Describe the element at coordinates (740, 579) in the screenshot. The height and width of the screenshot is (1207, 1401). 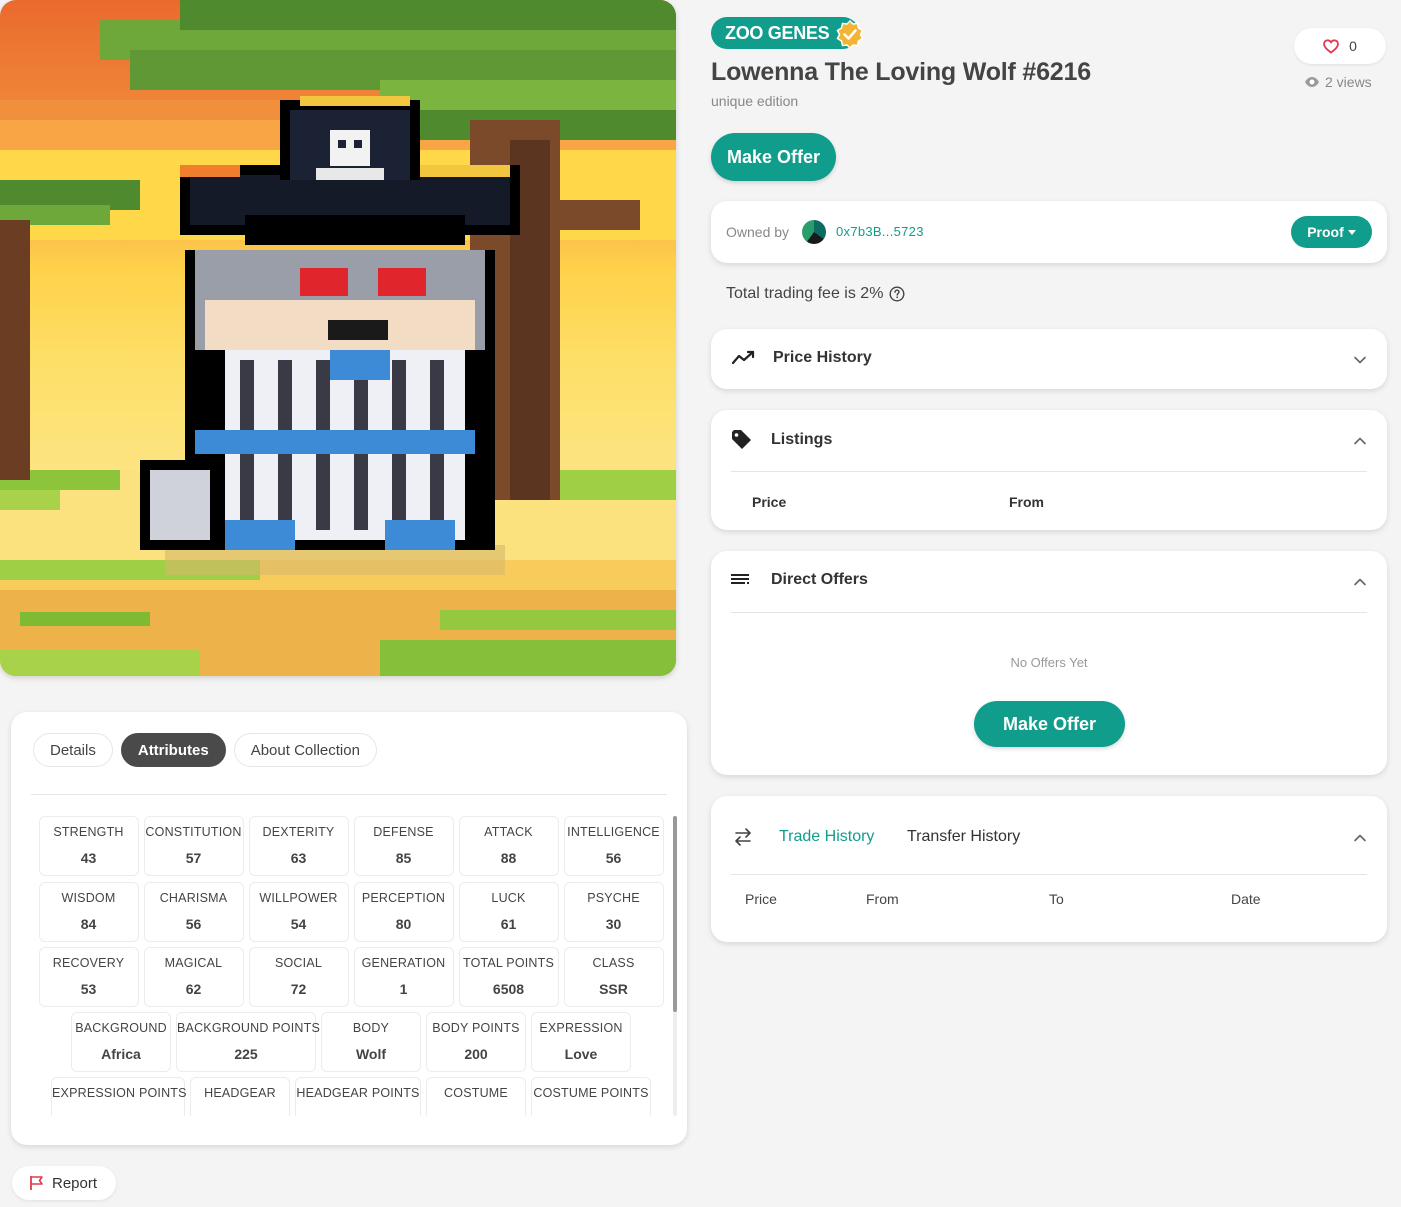
I see `list-icon` at that location.